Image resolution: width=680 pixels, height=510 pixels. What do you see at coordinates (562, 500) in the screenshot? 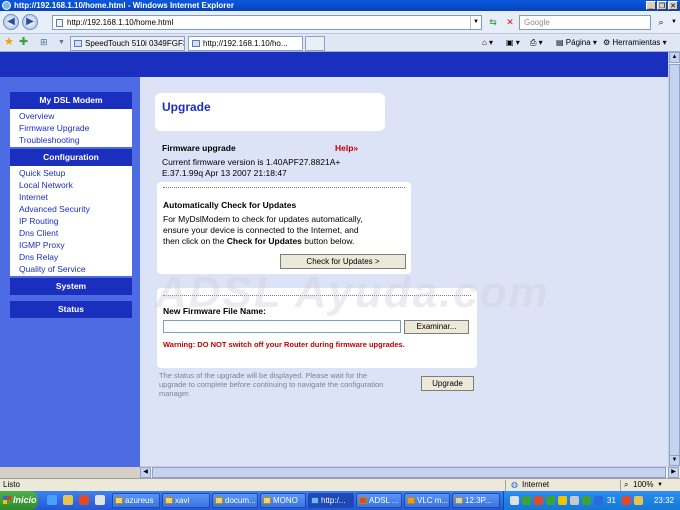
I see `tray-alert-icon` at bounding box center [562, 500].